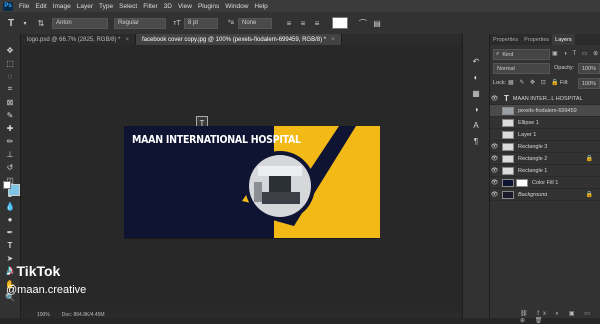 This screenshot has height=324, width=600. Describe the element at coordinates (25, 23) in the screenshot. I see `chevron-down-icon: ▾` at that location.